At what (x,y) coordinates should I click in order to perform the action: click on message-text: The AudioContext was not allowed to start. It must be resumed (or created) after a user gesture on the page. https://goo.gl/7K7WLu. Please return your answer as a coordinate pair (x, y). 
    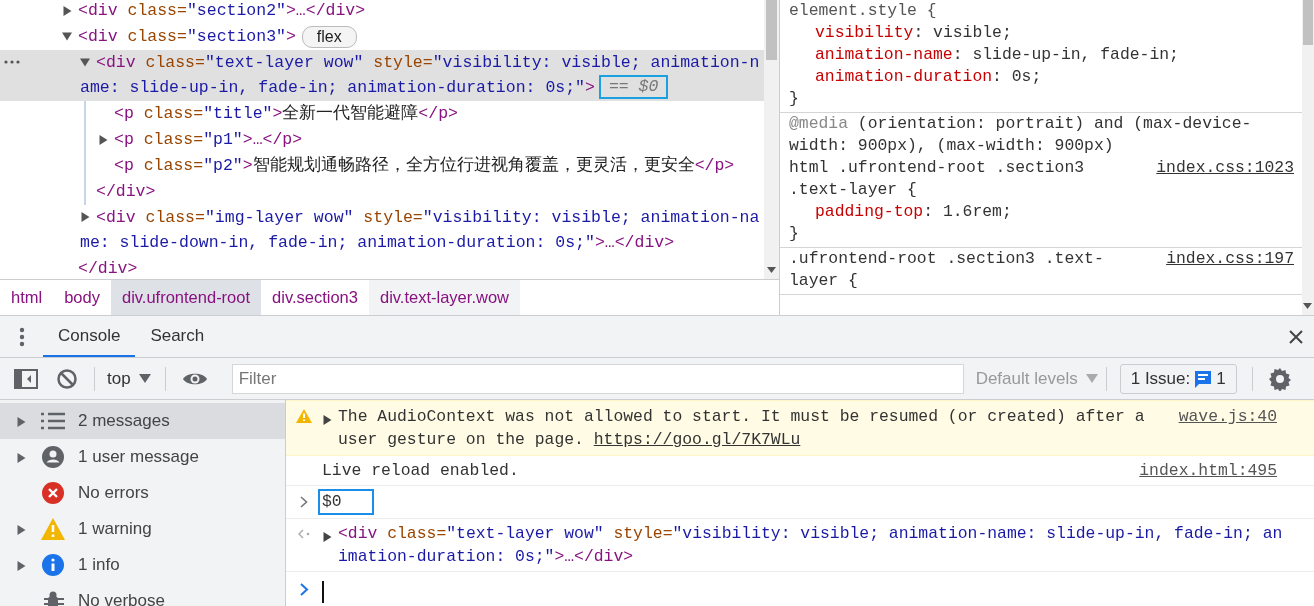
    Looking at the image, I should click on (742, 428).